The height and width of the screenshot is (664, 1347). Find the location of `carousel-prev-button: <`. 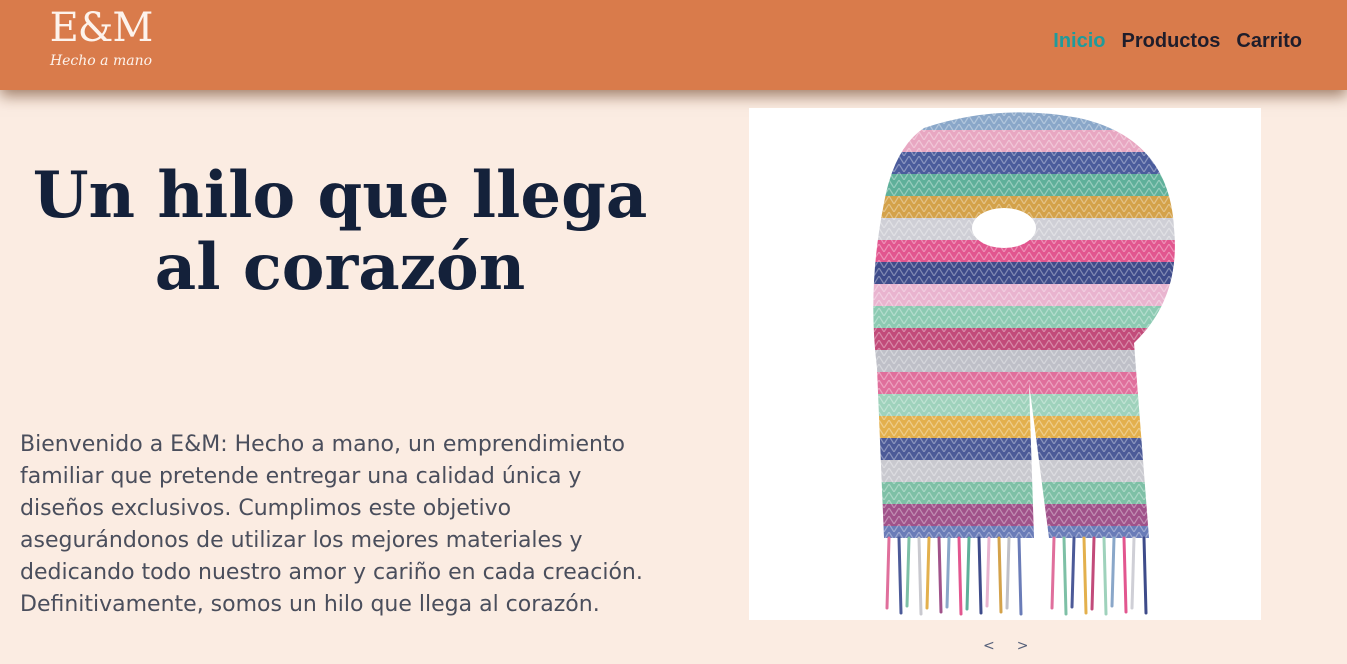

carousel-prev-button: < is located at coordinates (989, 646).